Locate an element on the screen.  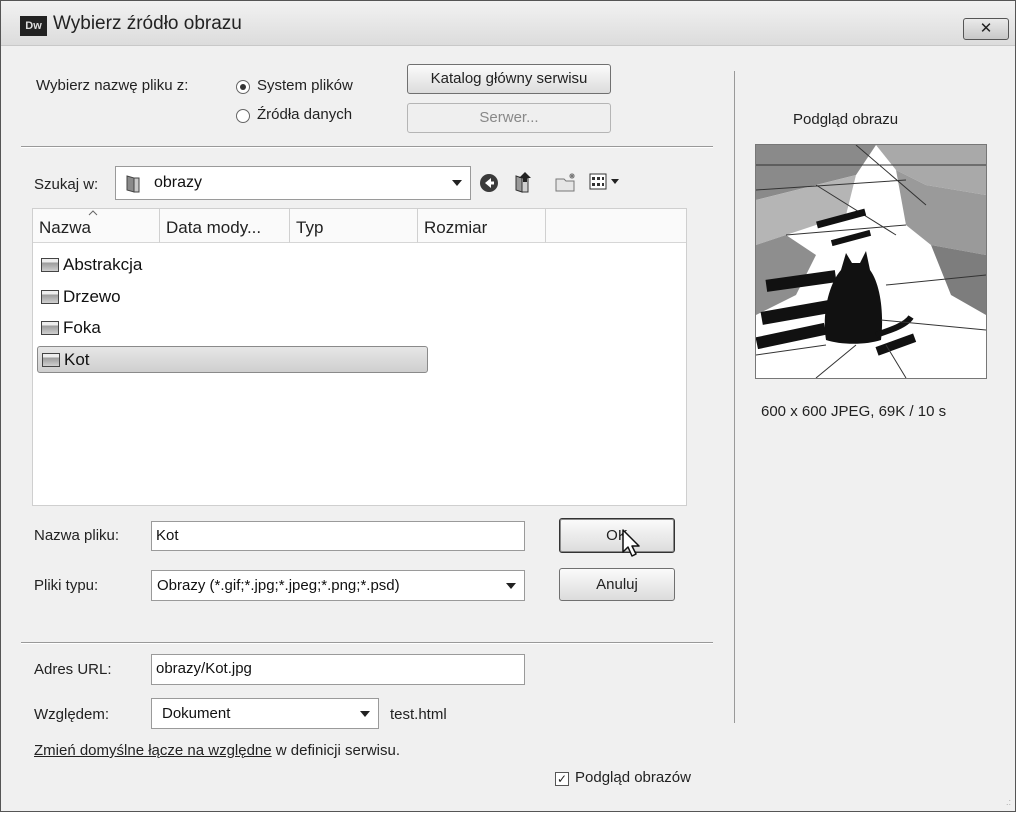
list-item-label: Drzewo is located at coordinates (92, 296).